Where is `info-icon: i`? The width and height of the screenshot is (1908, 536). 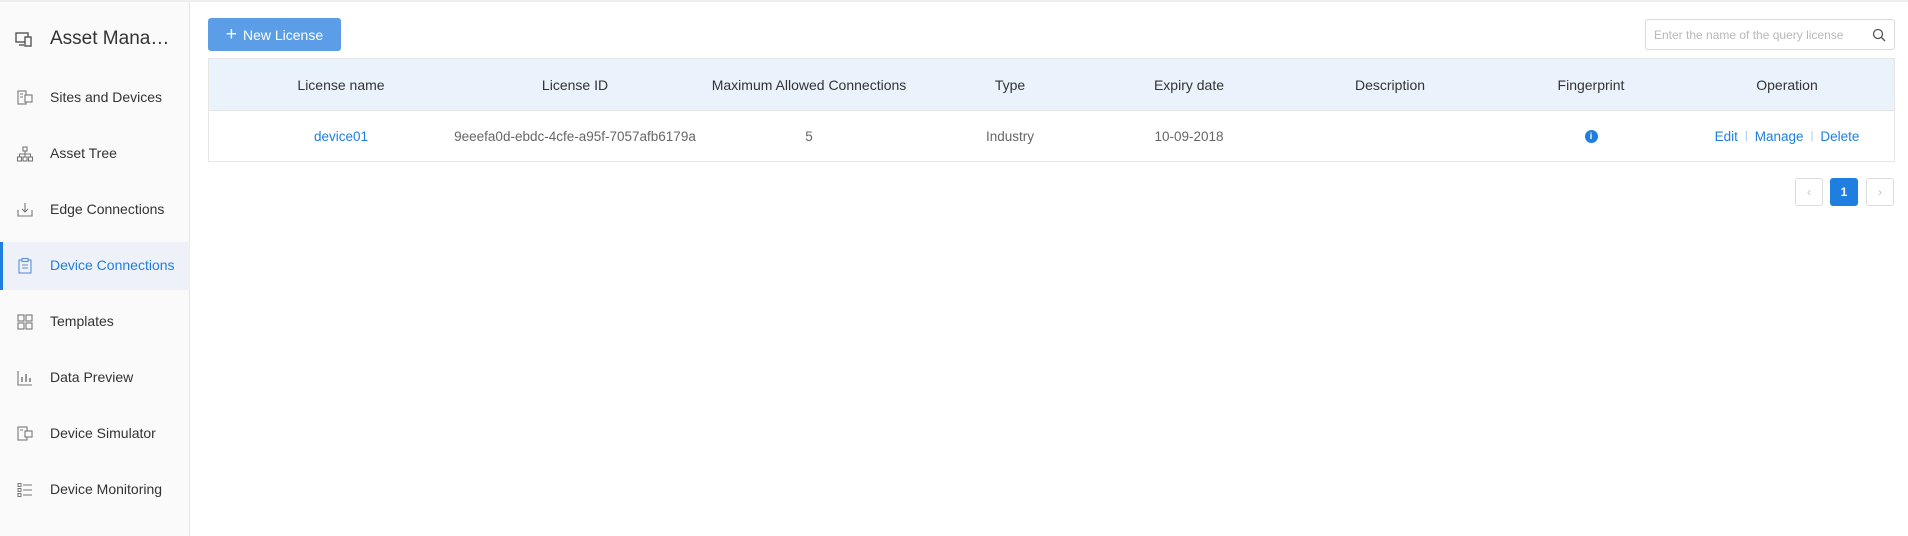 info-icon: i is located at coordinates (1591, 136).